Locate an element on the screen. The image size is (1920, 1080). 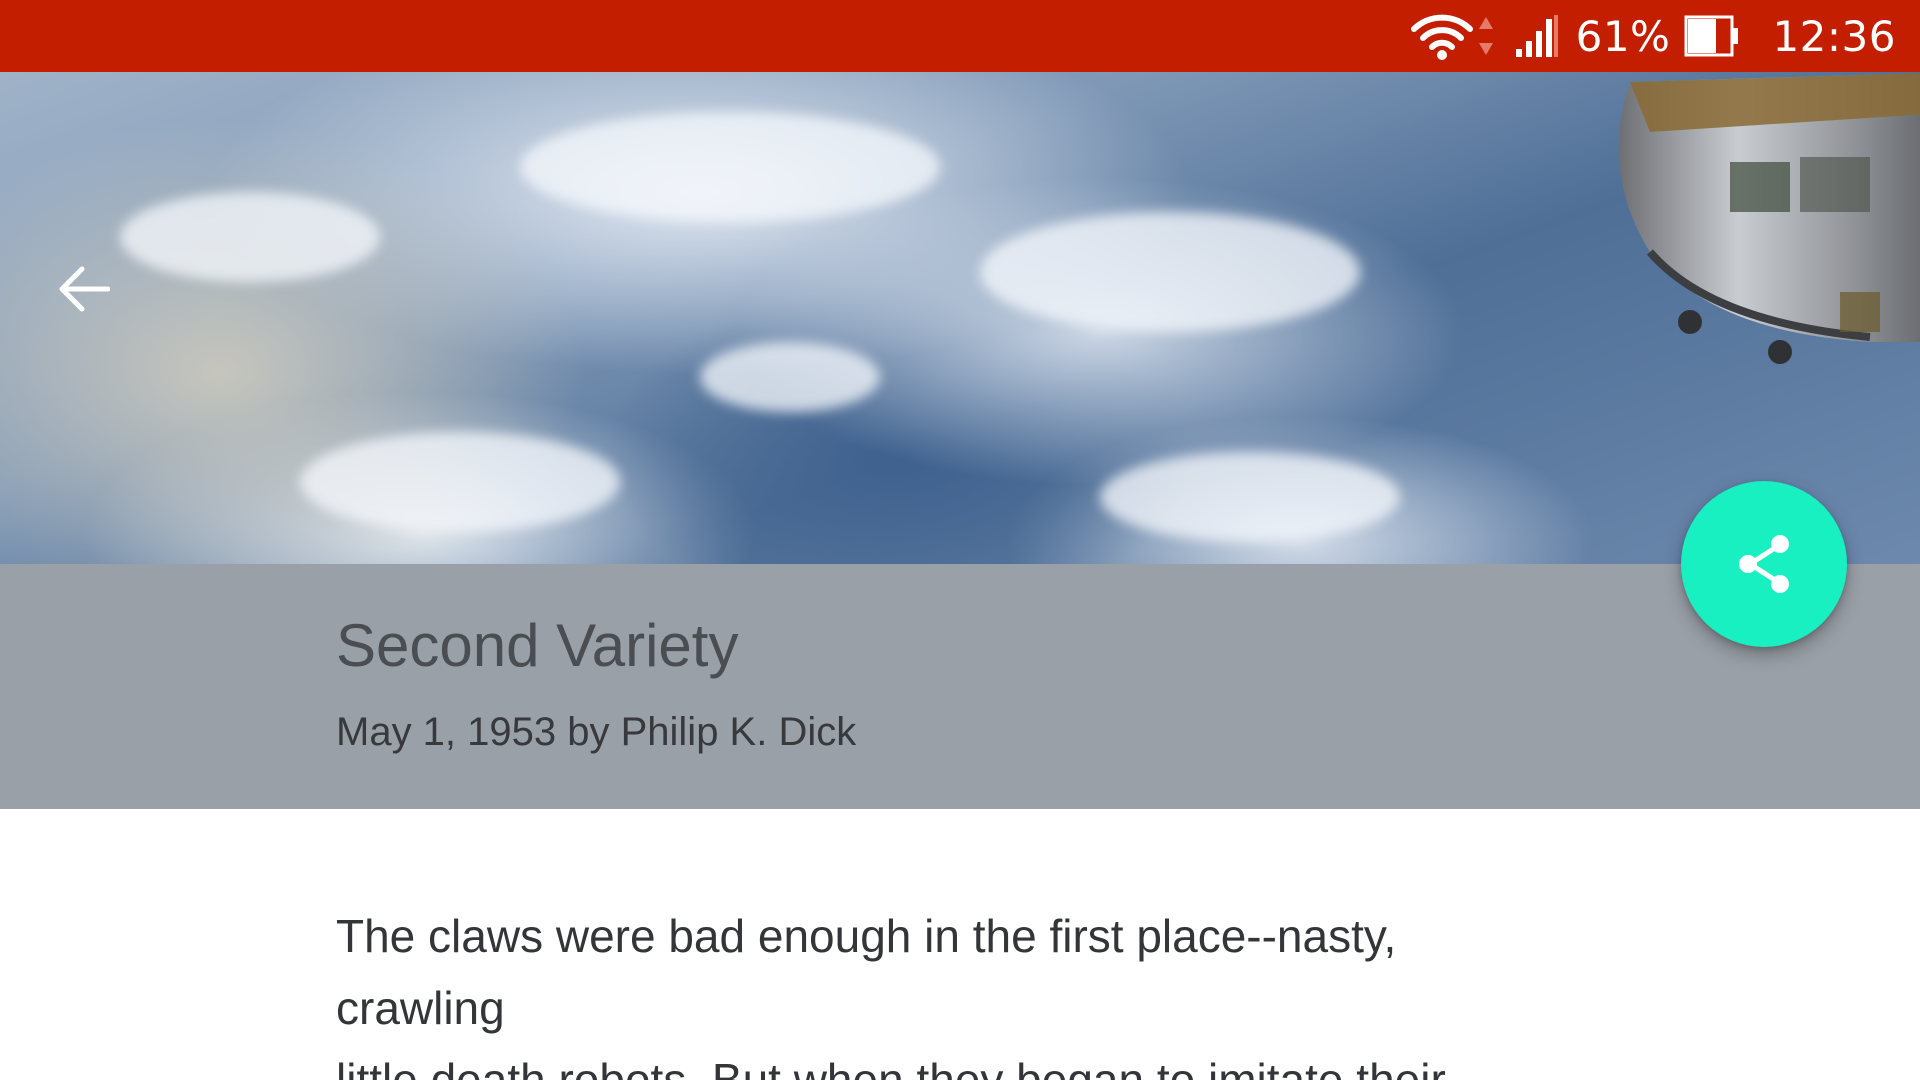
data-arrows-icon is located at coordinates (1486, 36).